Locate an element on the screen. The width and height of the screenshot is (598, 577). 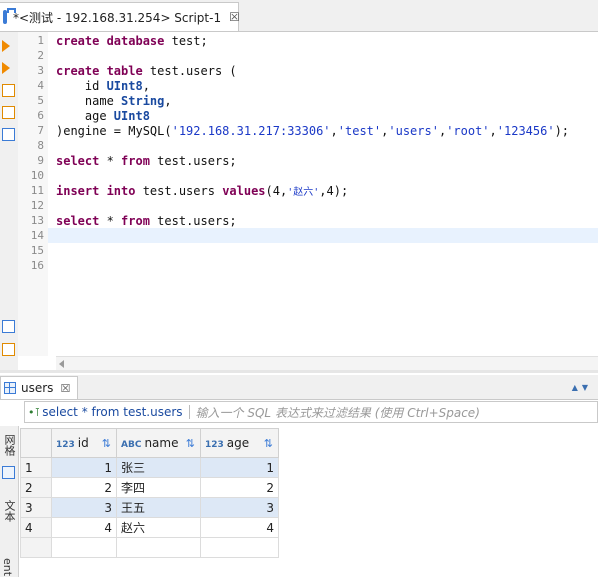
code-line: id UInt8, is located at coordinates (103, 86).